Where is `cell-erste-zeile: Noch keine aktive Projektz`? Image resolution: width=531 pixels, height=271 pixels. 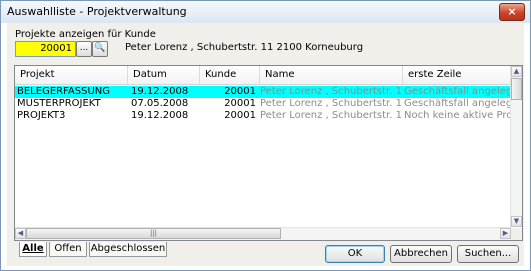
cell-erste-zeile: Noch keine aktive Projektz is located at coordinates (457, 115).